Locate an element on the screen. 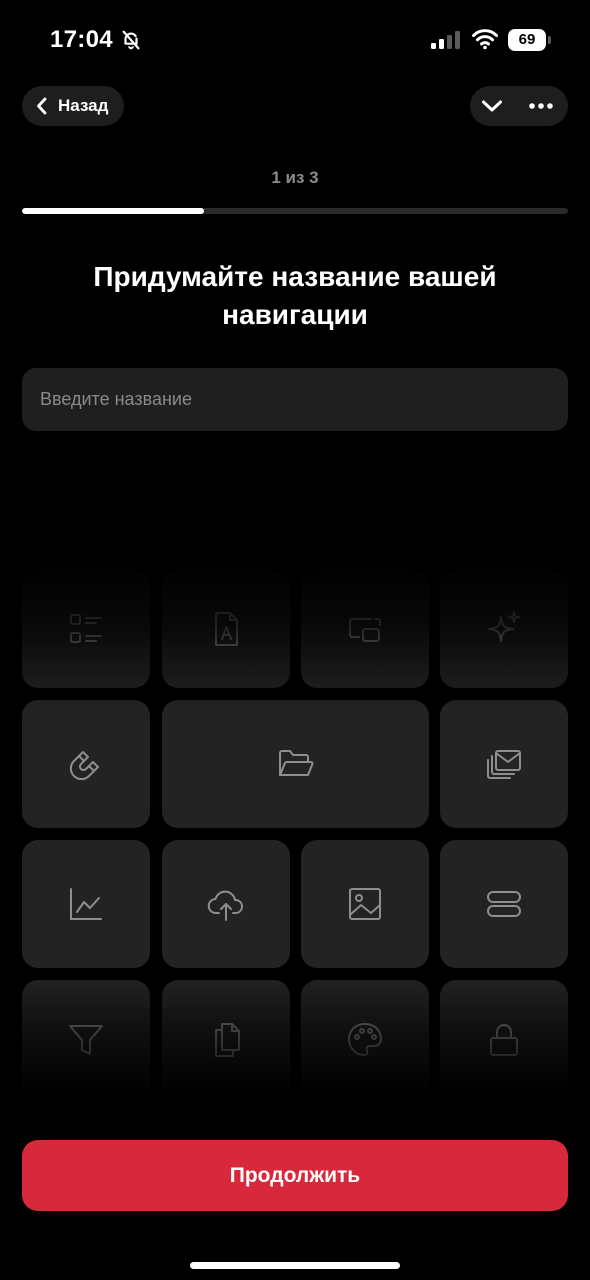 This screenshot has width=590, height=1280. document-a-icon is located at coordinates (226, 629).